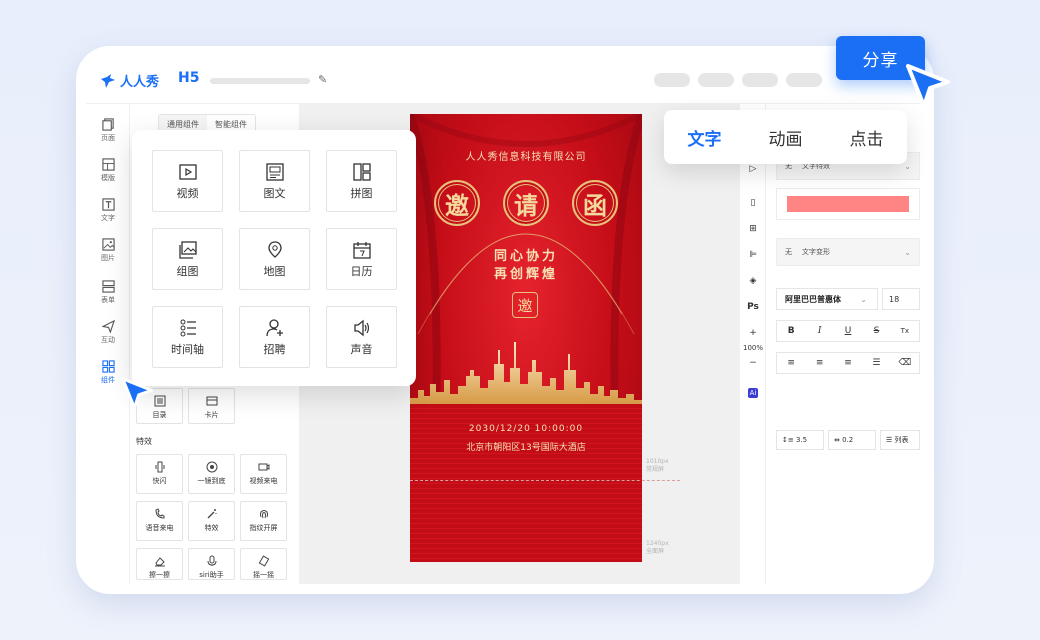  What do you see at coordinates (108, 130) in the screenshot?
I see `nav-item-pages: 页面` at bounding box center [108, 130].